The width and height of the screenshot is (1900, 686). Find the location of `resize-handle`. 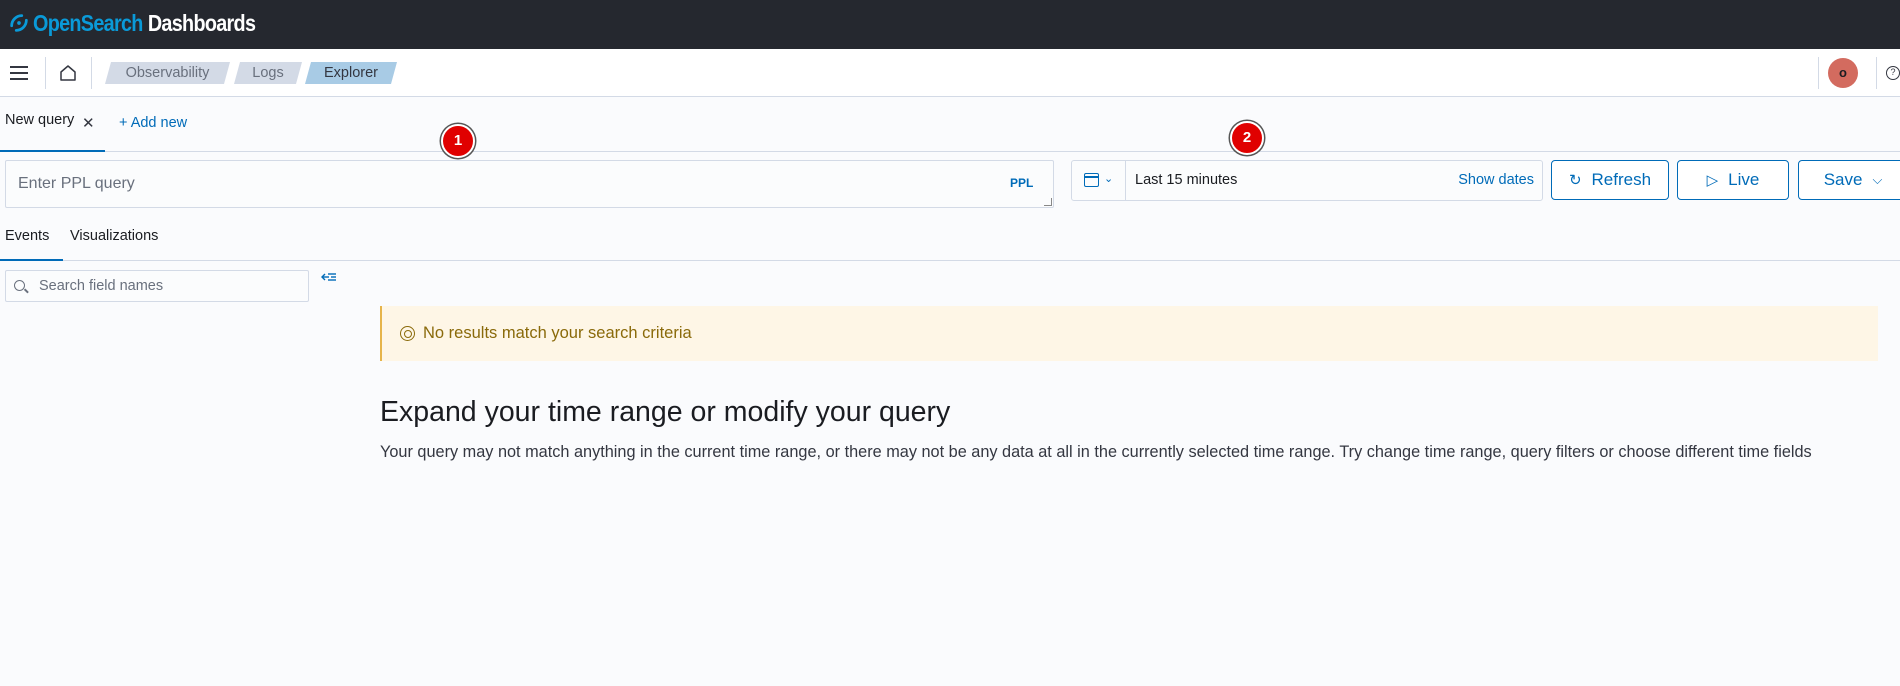

resize-handle is located at coordinates (1048, 202).